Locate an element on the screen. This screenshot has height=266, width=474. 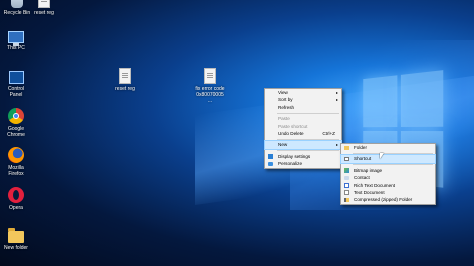
text-document-icon is located at coordinates (346, 192).